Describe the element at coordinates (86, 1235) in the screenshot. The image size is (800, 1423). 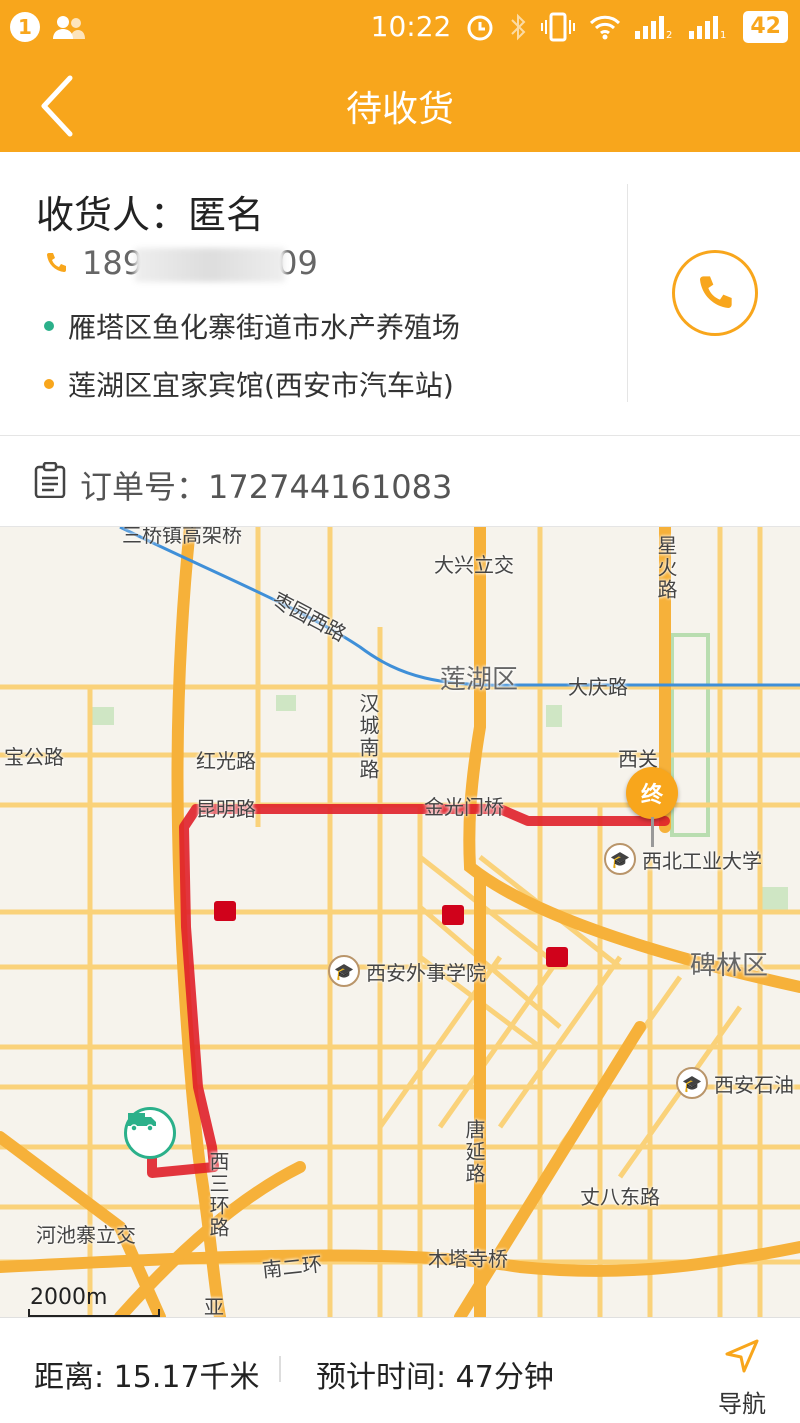
I see `map-label-hechizhai: 河池寨立交` at that location.